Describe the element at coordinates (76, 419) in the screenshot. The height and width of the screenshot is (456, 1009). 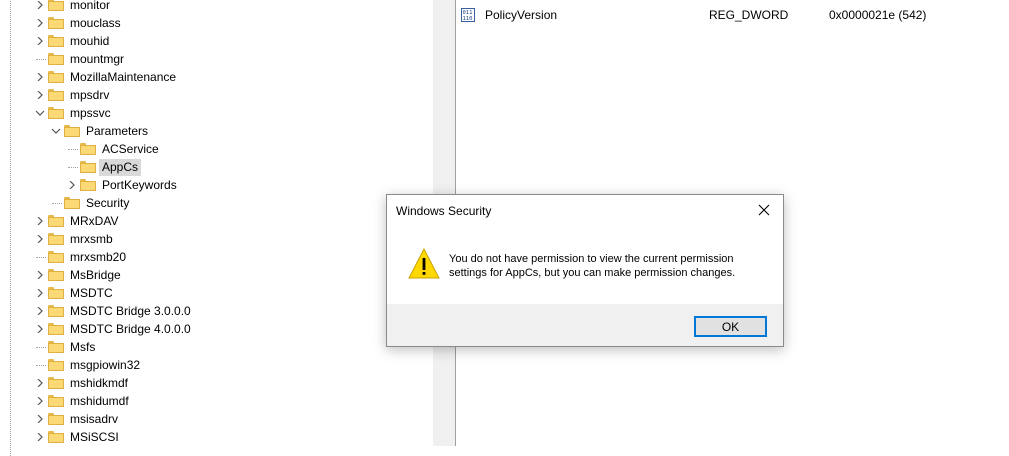
I see `tree-item: msisadrv` at that location.